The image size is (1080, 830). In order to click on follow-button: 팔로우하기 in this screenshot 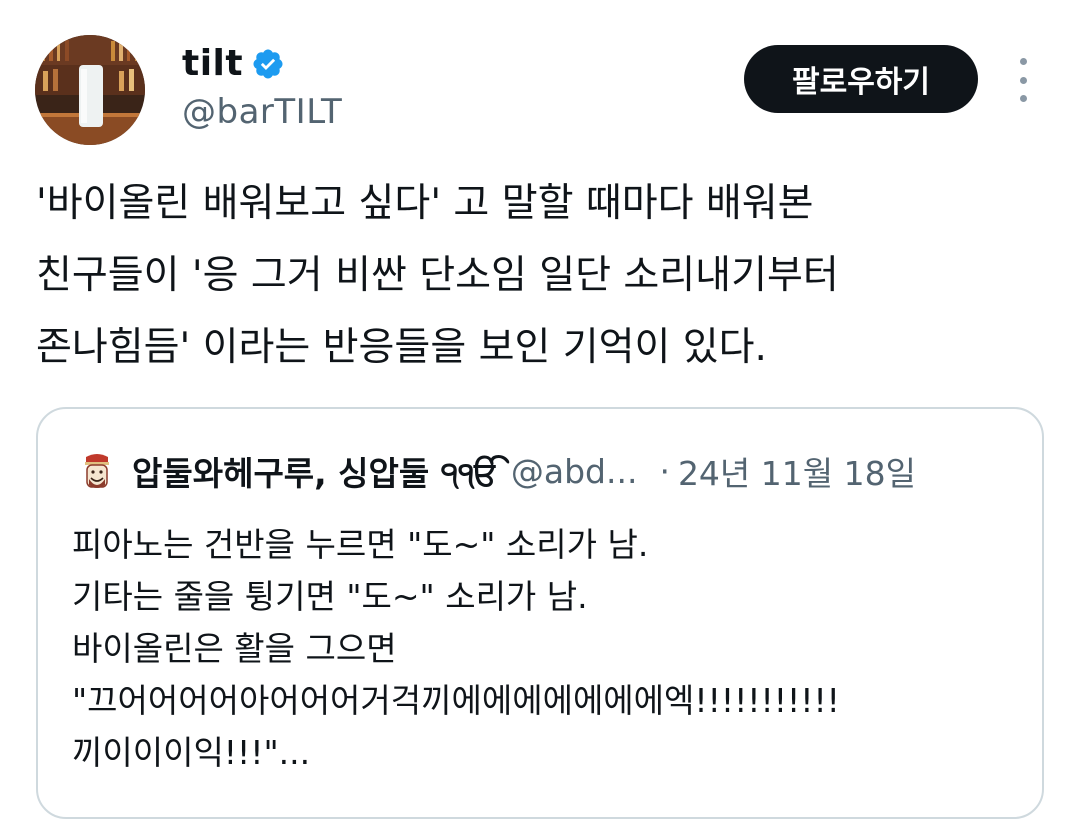, I will do `click(861, 79)`.